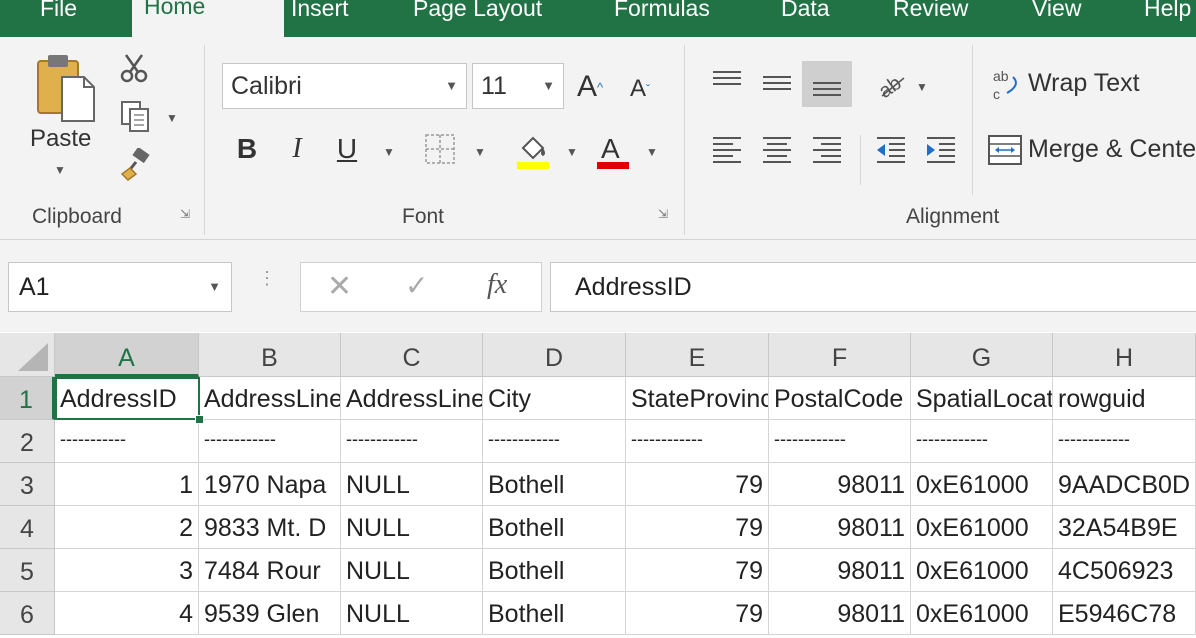 This screenshot has width=1196, height=638. I want to click on font-color-icon: A, so click(613, 150).